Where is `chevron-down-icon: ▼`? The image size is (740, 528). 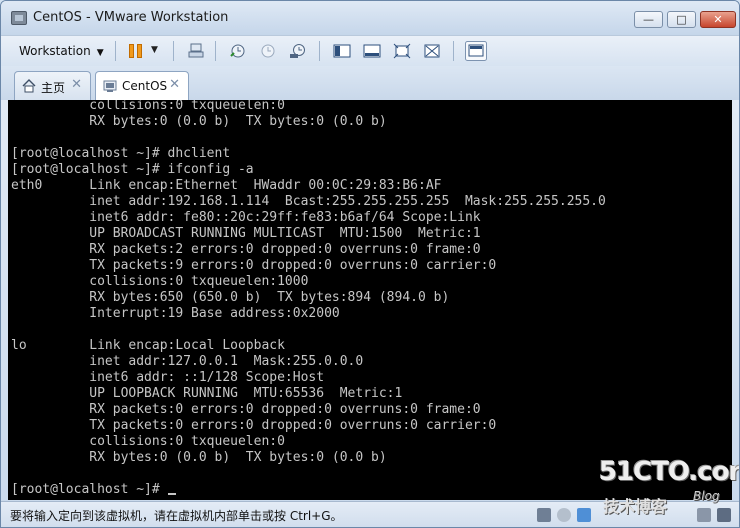 chevron-down-icon: ▼ is located at coordinates (100, 53).